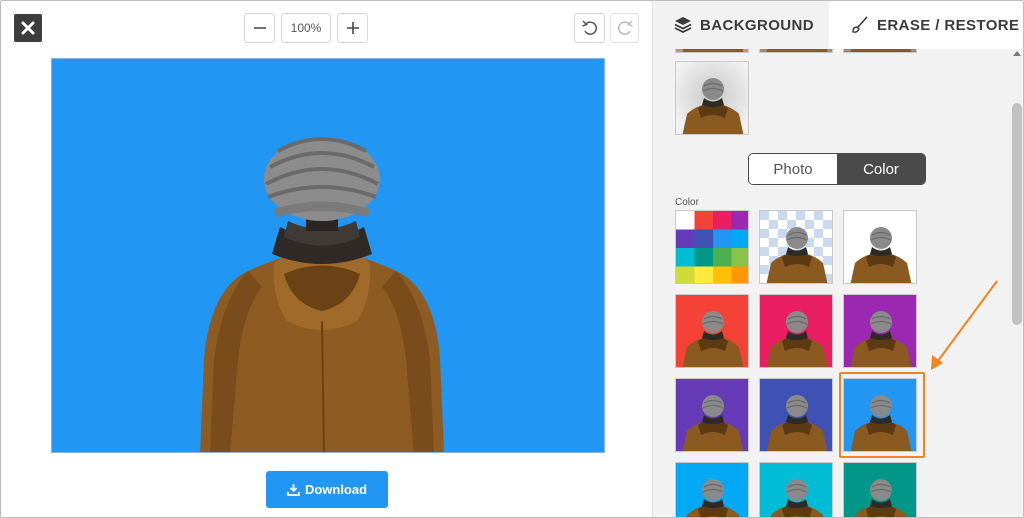 The width and height of the screenshot is (1024, 518). What do you see at coordinates (336, 489) in the screenshot?
I see `download-label: Download` at bounding box center [336, 489].